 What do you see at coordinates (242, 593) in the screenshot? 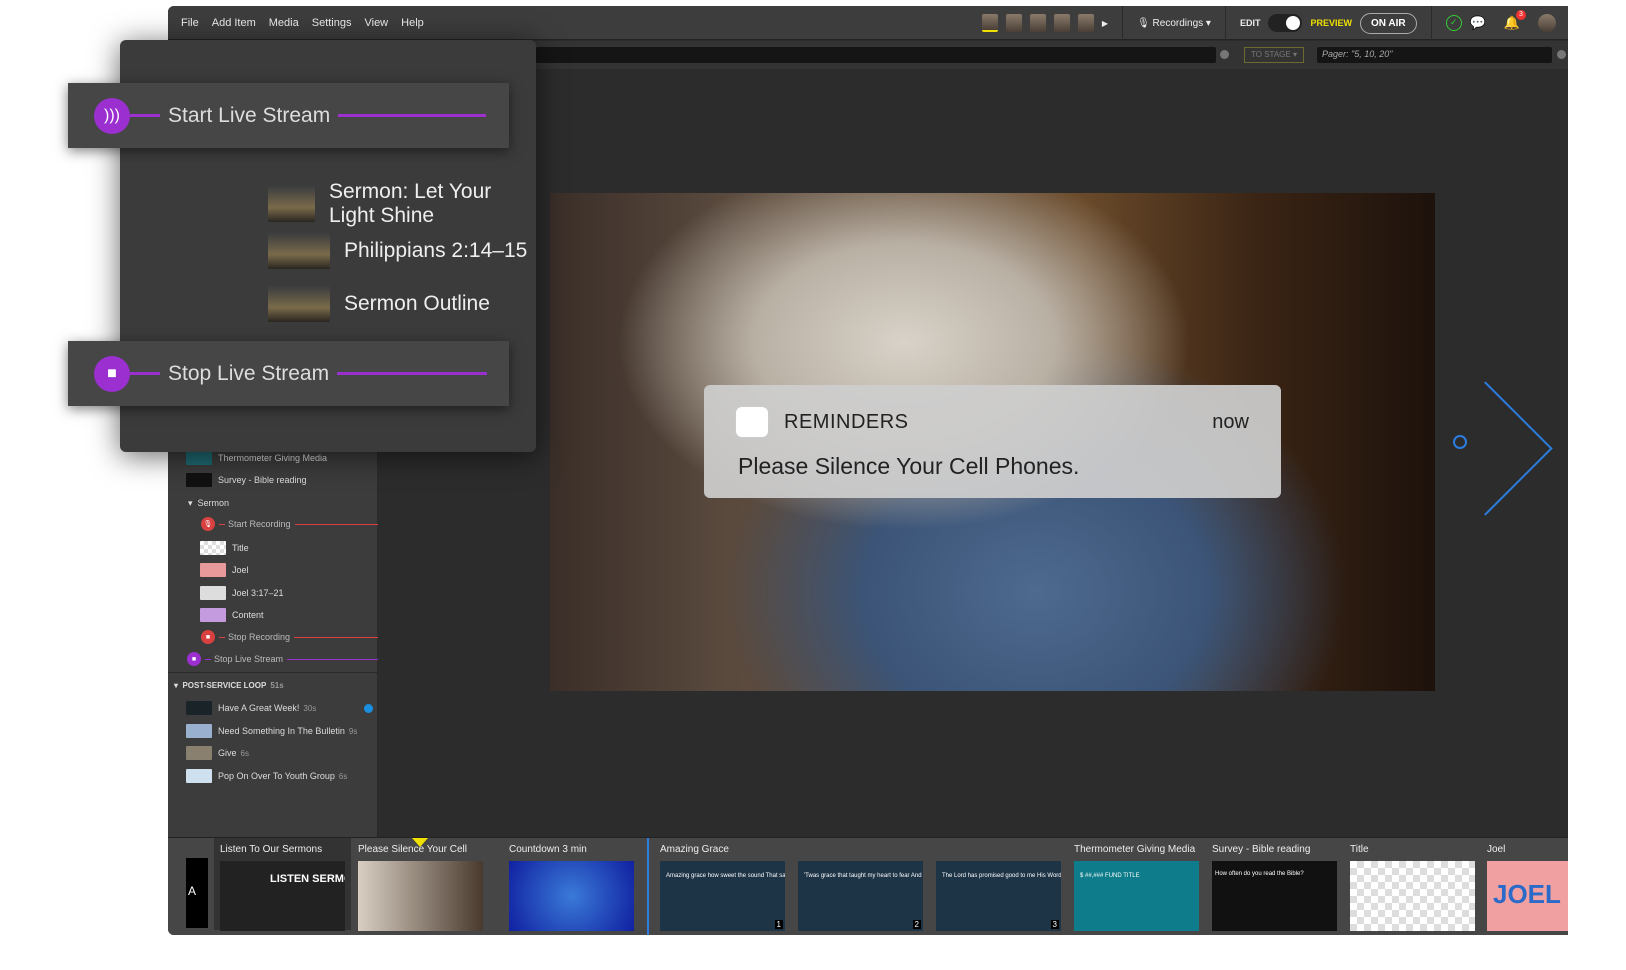
I see `list-item: Joel 3:17–21` at bounding box center [242, 593].